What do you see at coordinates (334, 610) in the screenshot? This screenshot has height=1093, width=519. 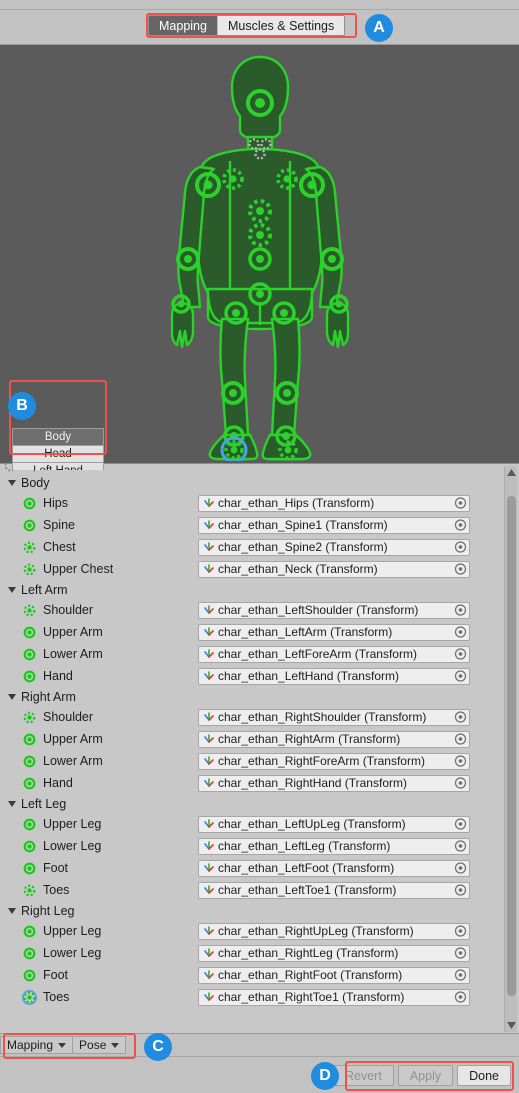 I see `bone-transform-field: char_ethan_LeftShoulder (Transform)` at bounding box center [334, 610].